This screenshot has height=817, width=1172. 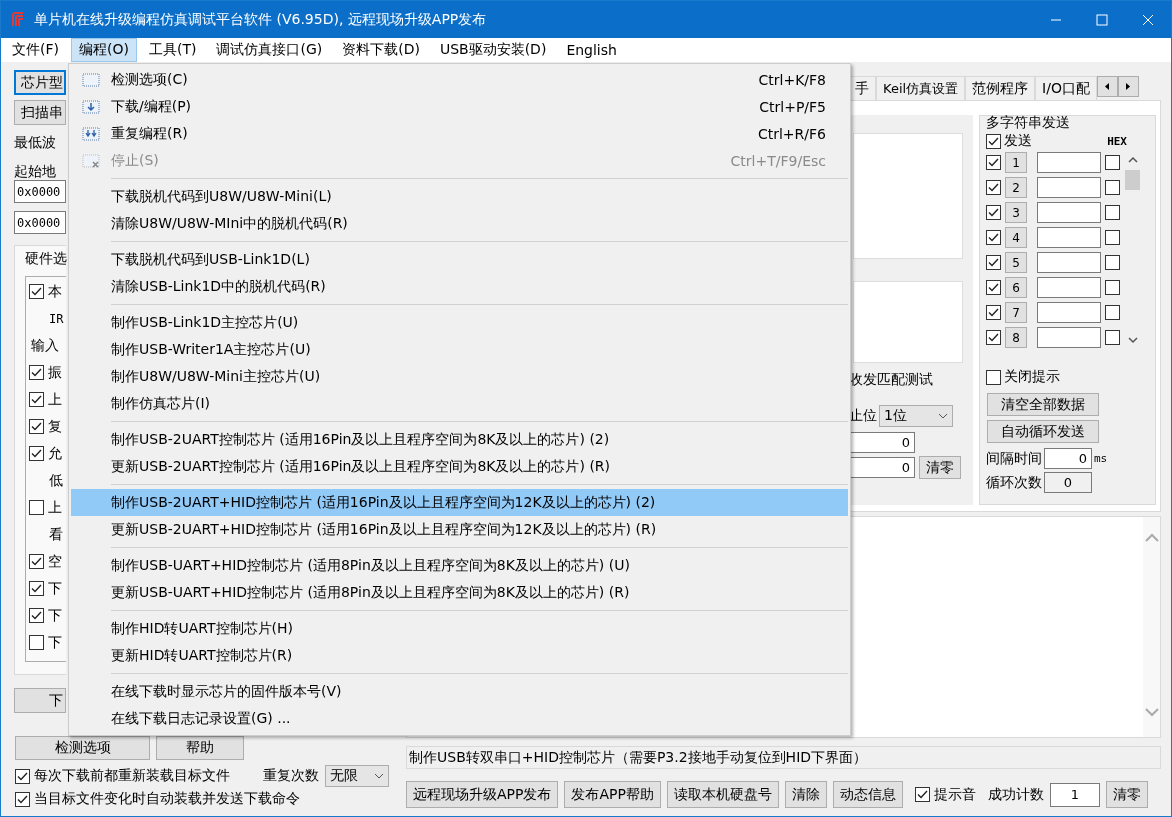 What do you see at coordinates (1107, 86) in the screenshot?
I see `scroll-left-button` at bounding box center [1107, 86].